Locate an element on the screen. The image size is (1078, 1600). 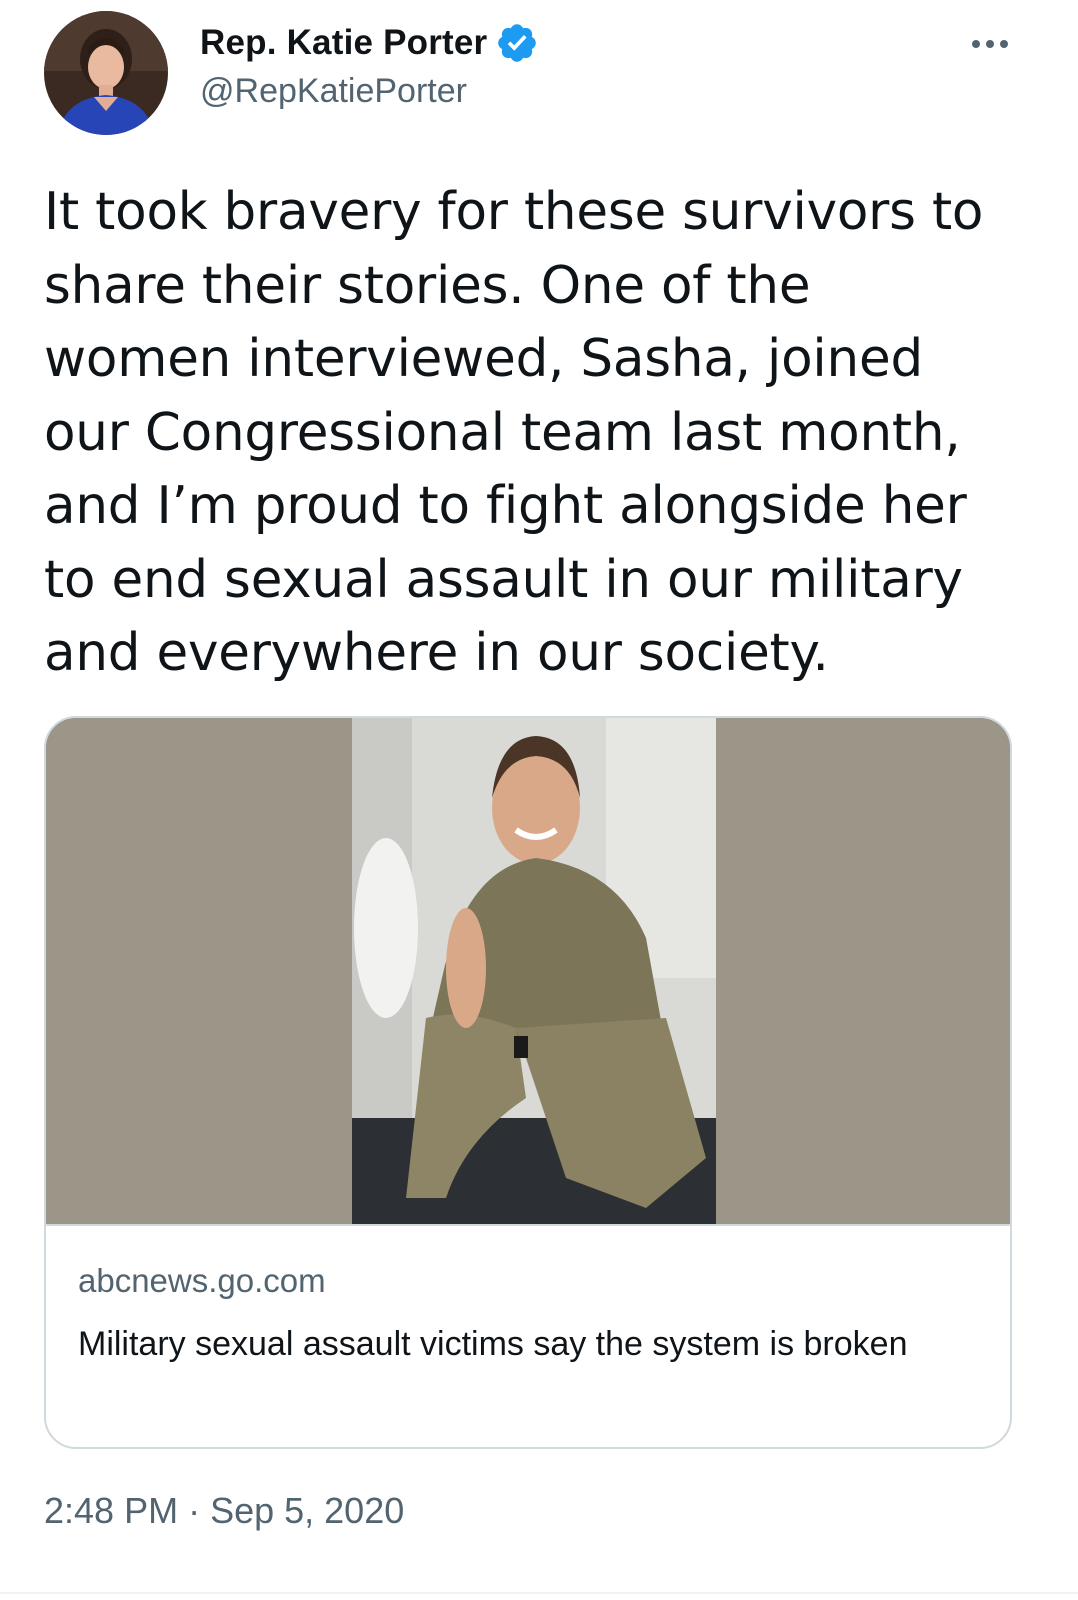
tweet-timestamp: 2:48 PM · Sep 5, 2020 is located at coordinates (224, 1511).